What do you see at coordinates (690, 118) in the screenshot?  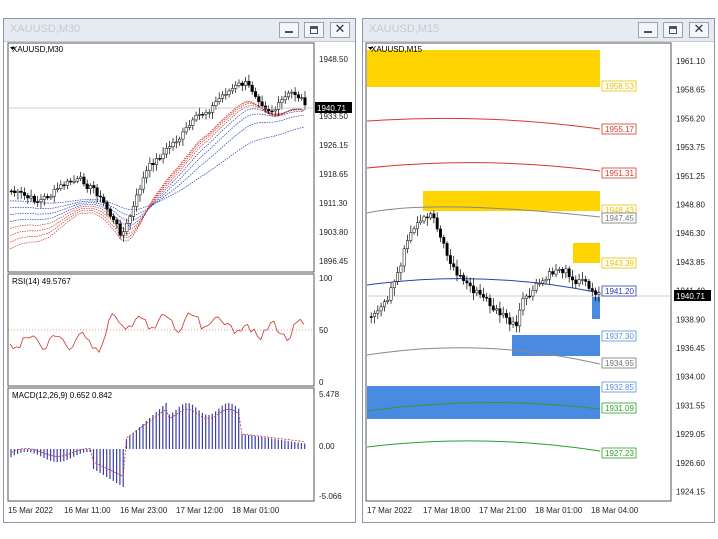 I see `price-axis-label: 1956.20` at bounding box center [690, 118].